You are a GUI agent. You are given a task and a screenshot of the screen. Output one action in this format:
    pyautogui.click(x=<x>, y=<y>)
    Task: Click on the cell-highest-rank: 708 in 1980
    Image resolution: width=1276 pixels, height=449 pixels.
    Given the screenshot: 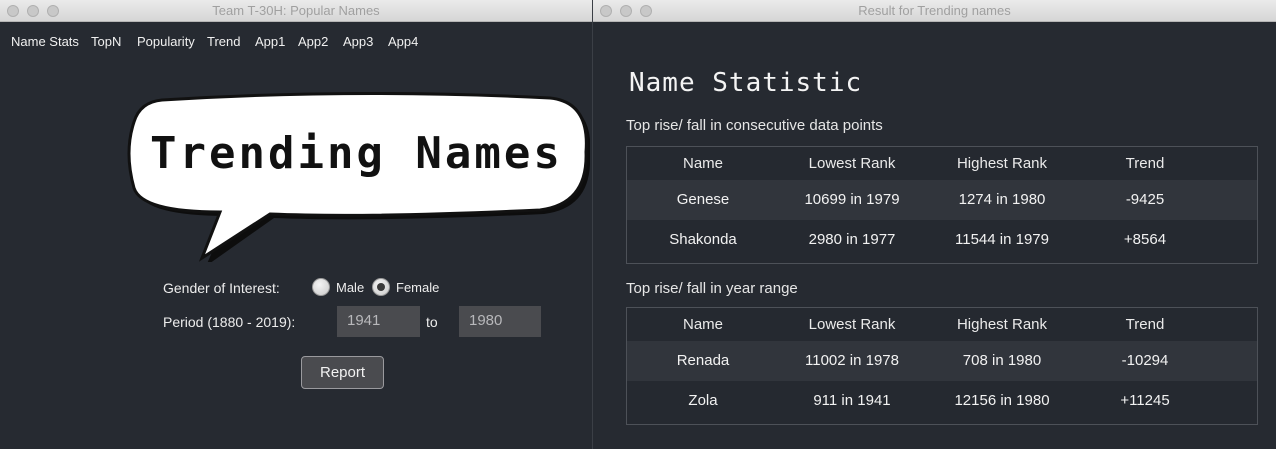 What is the action you would take?
    pyautogui.click(x=1002, y=360)
    